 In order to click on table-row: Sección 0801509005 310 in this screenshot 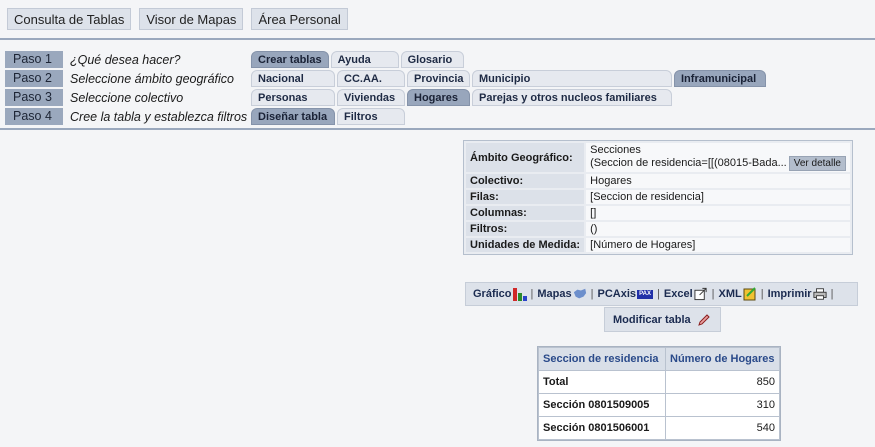, I will do `click(659, 405)`.